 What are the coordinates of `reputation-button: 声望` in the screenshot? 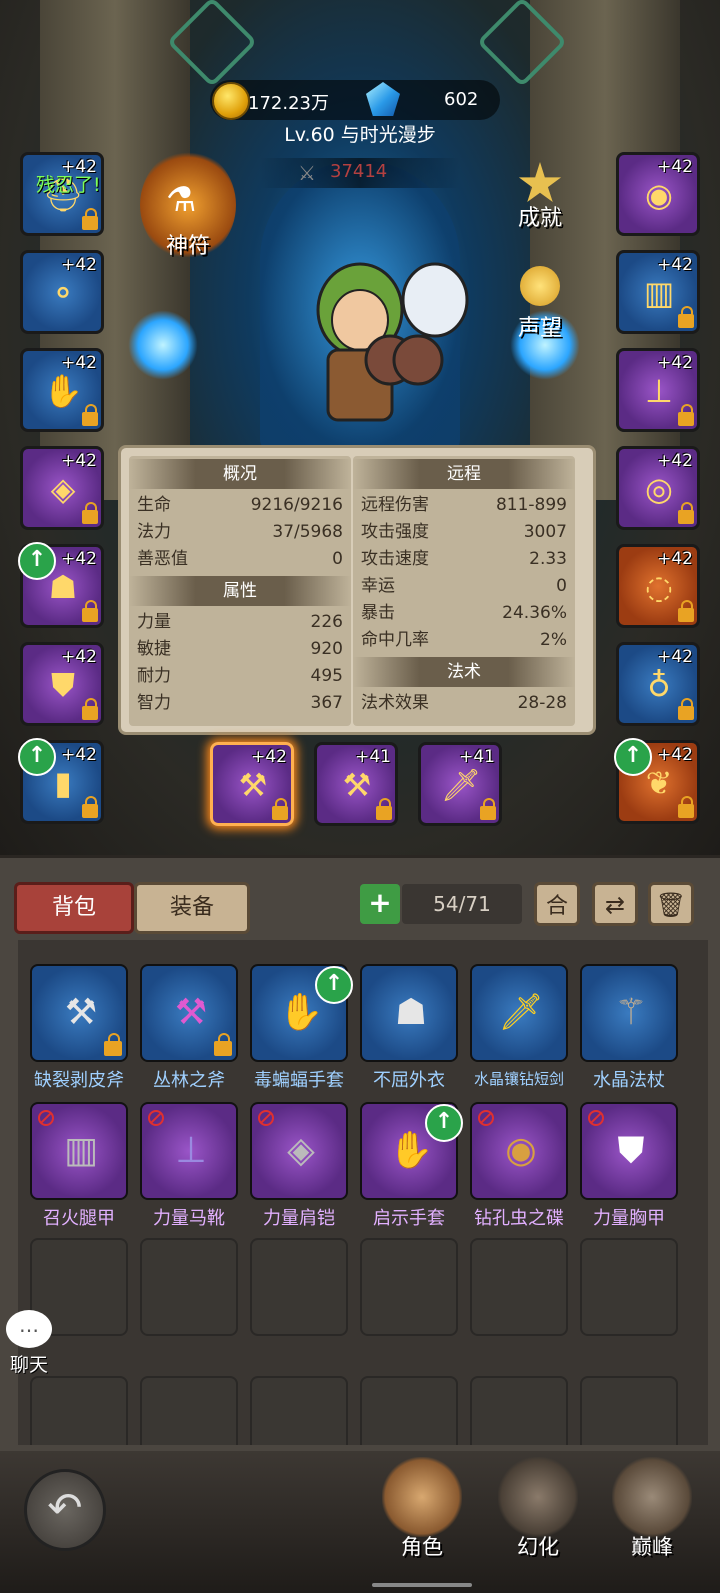 It's located at (540, 301).